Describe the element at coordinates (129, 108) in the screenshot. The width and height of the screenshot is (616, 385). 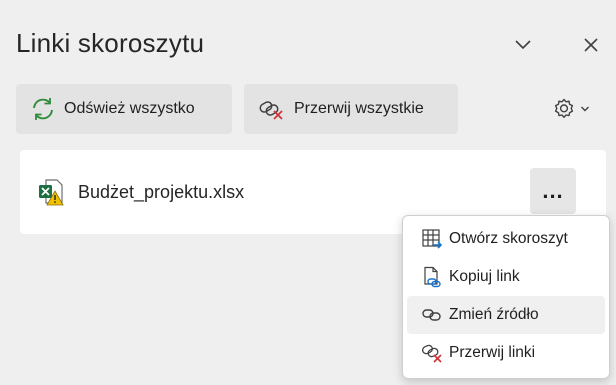
I see `refresh-all-label: Odśwież wszystko` at that location.